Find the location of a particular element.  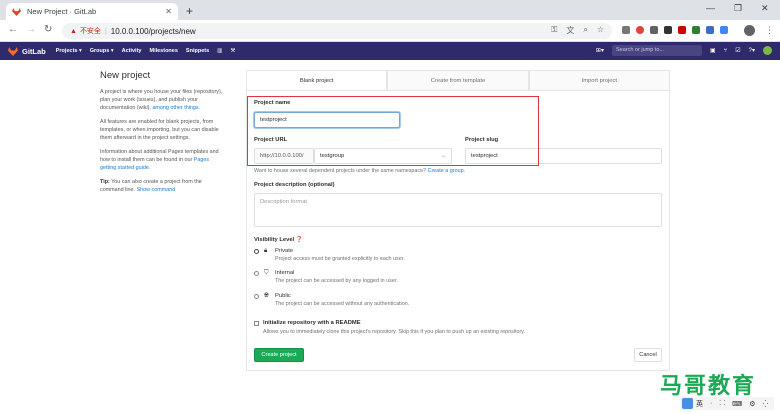

back-icon: ← is located at coordinates (13, 29).